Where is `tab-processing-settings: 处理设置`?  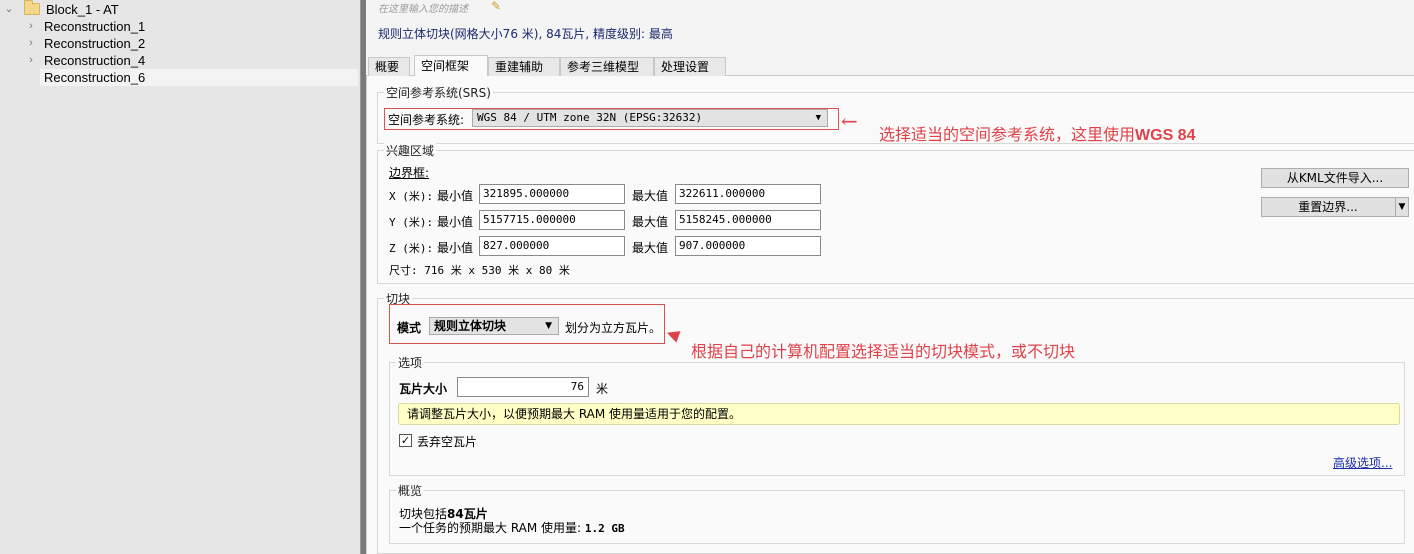
tab-processing-settings: 处理设置 is located at coordinates (690, 66).